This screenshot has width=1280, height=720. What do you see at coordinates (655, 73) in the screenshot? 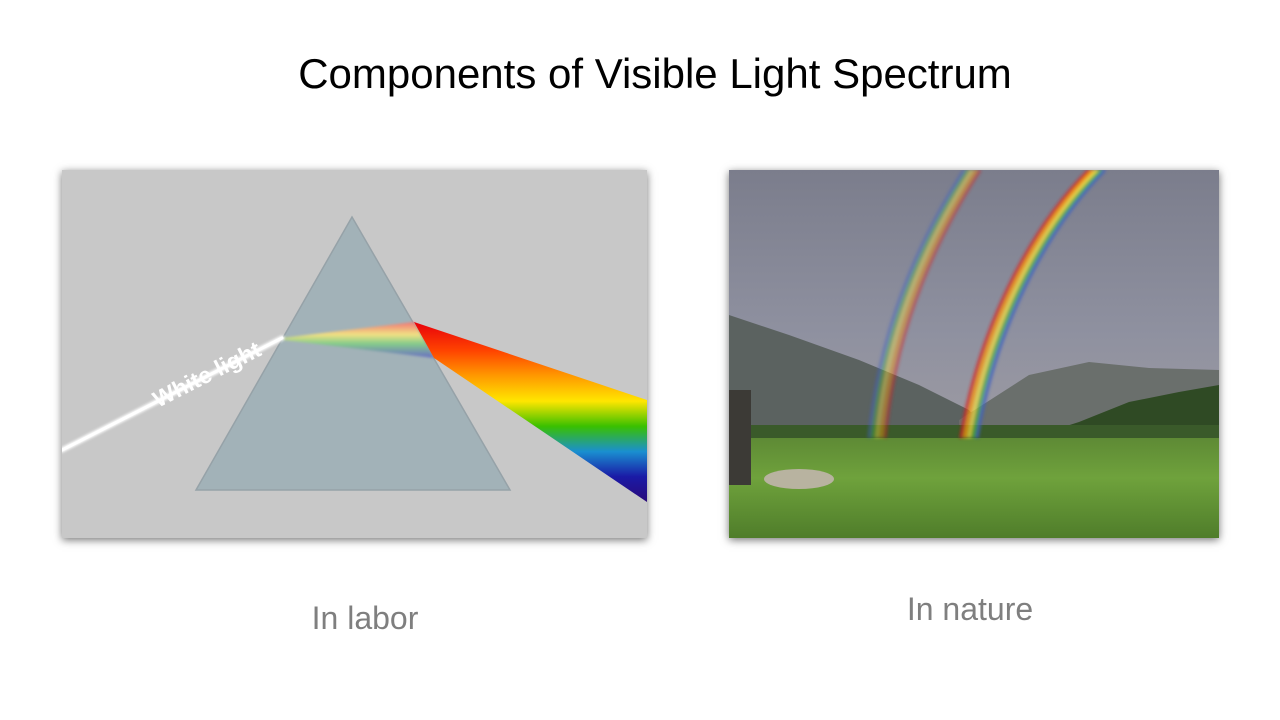
I see `slide-title: Components of Visible Light Spectrum` at bounding box center [655, 73].